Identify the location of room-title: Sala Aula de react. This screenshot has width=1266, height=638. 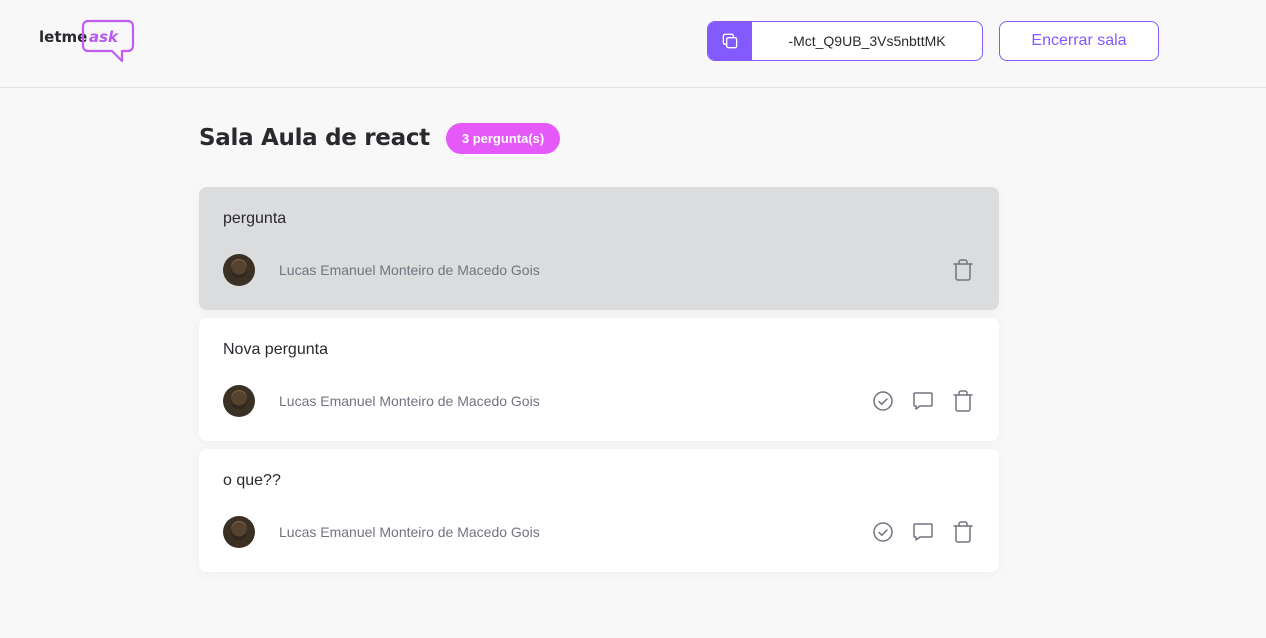
(314, 138).